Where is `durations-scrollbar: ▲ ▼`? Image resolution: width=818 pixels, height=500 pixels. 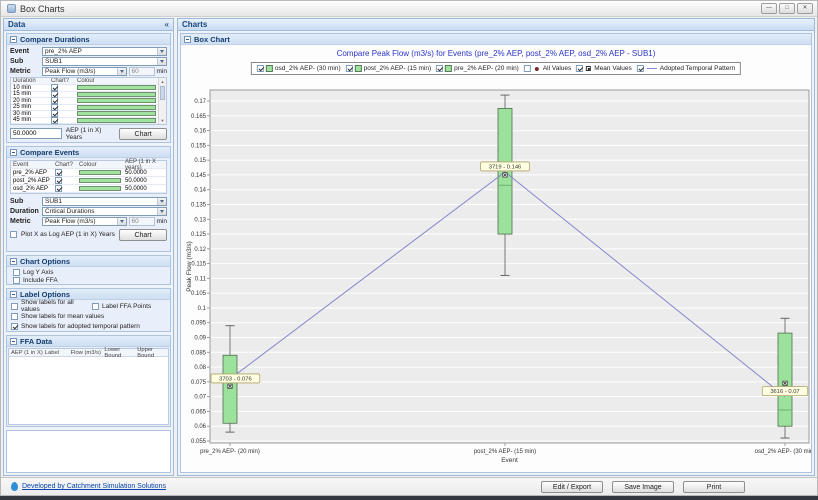
durations-scrollbar: ▲ ▼ is located at coordinates (162, 101).